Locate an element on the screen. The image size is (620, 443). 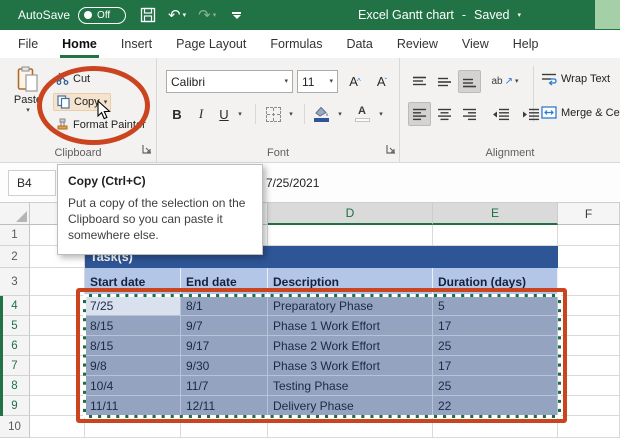
font-size-caret: ▾ is located at coordinates (331, 81).